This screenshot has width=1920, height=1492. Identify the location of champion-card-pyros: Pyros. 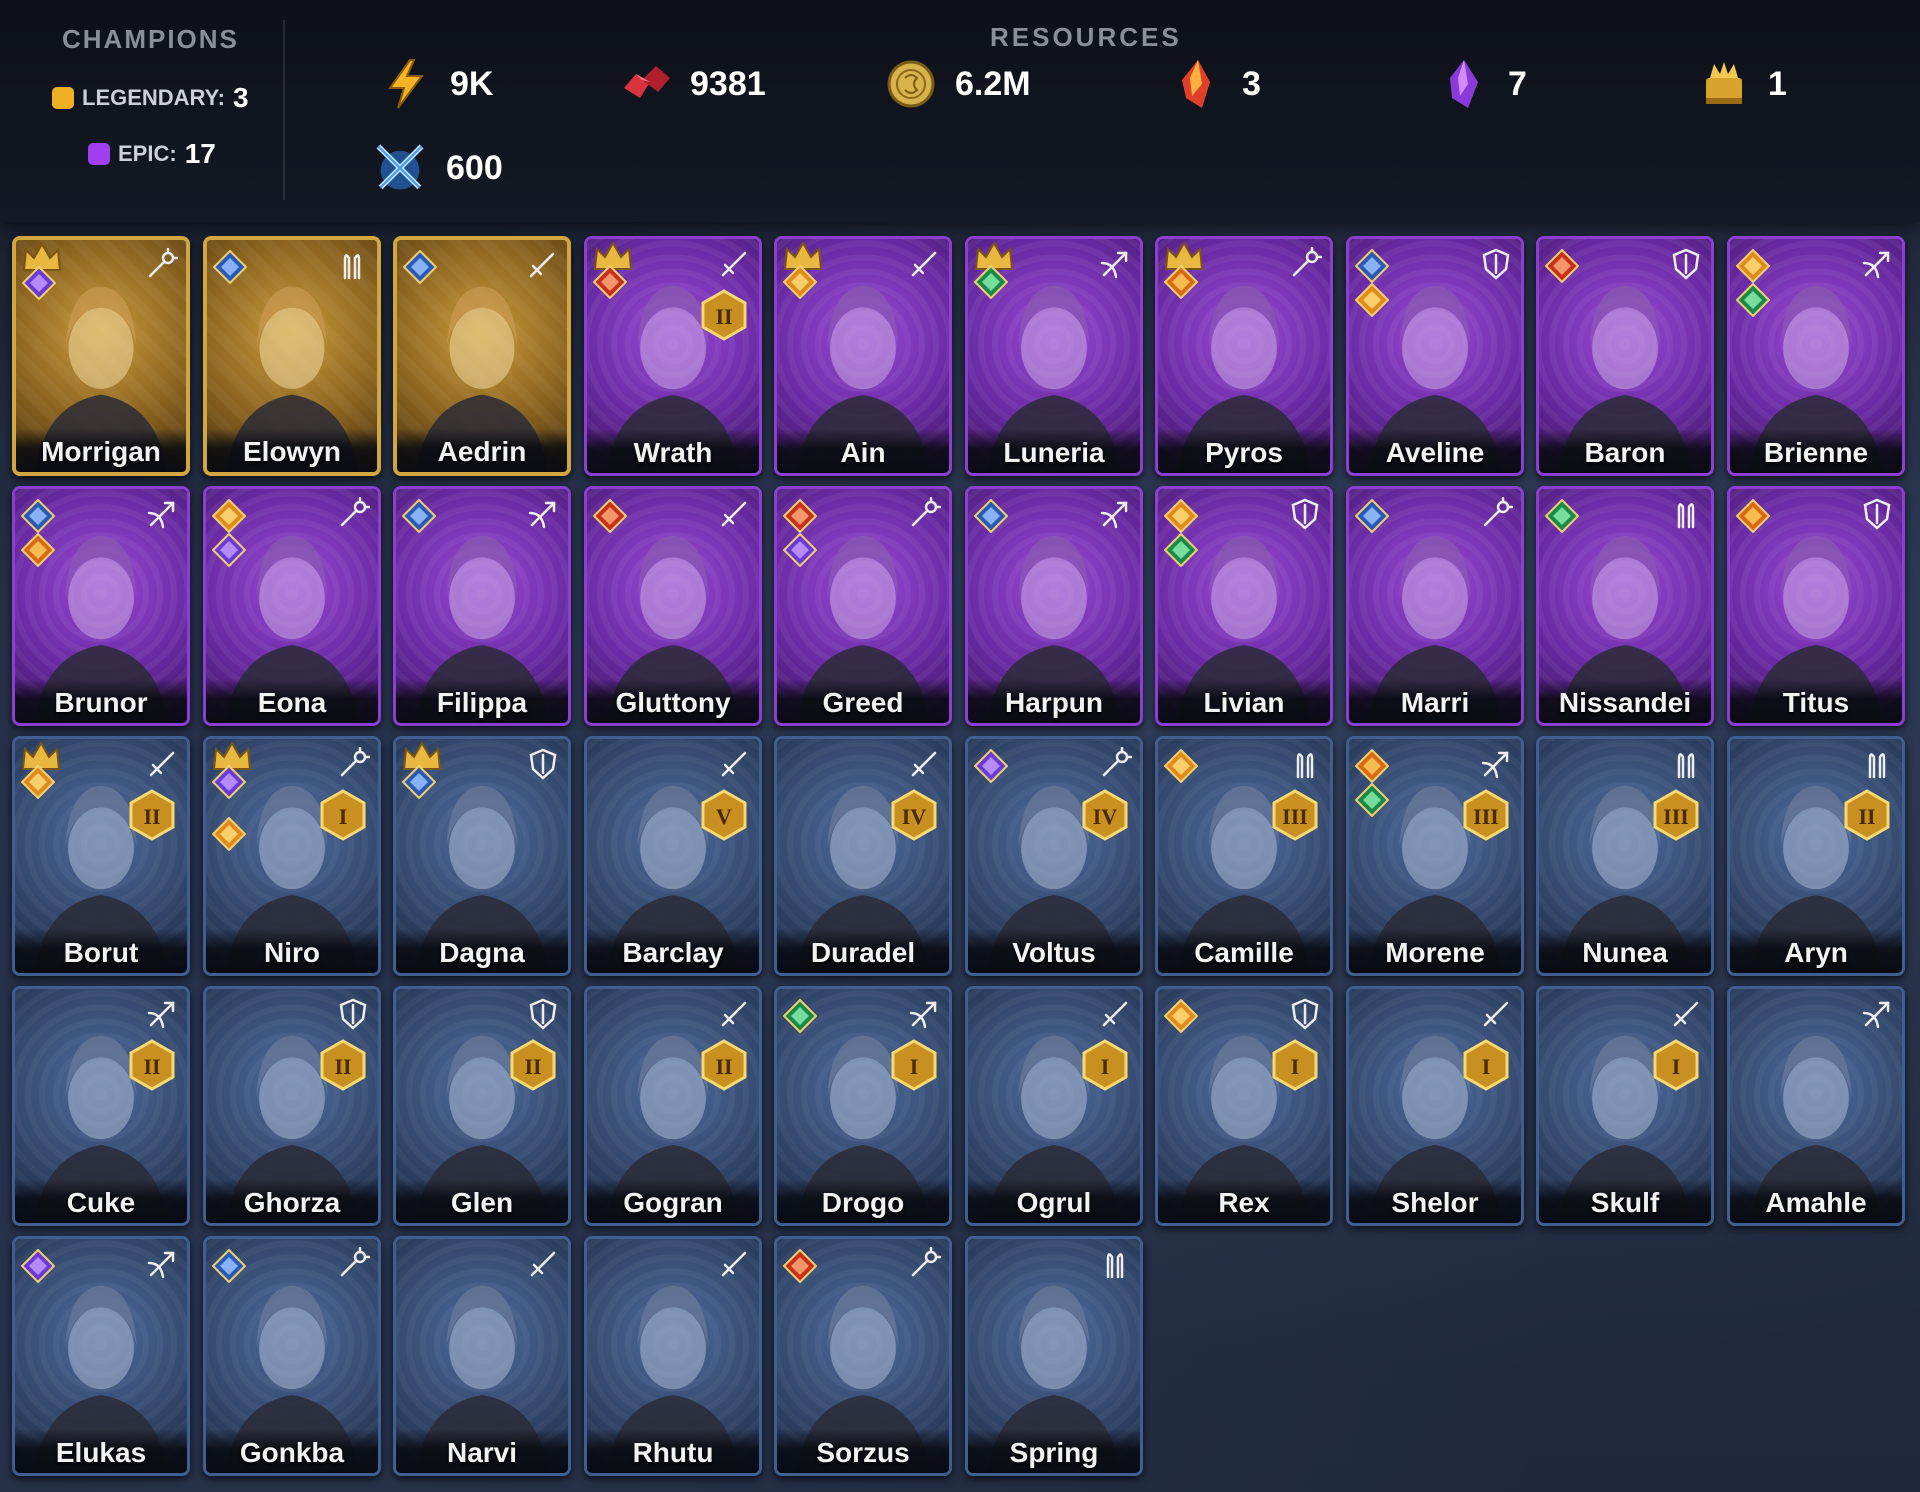
(1244, 356).